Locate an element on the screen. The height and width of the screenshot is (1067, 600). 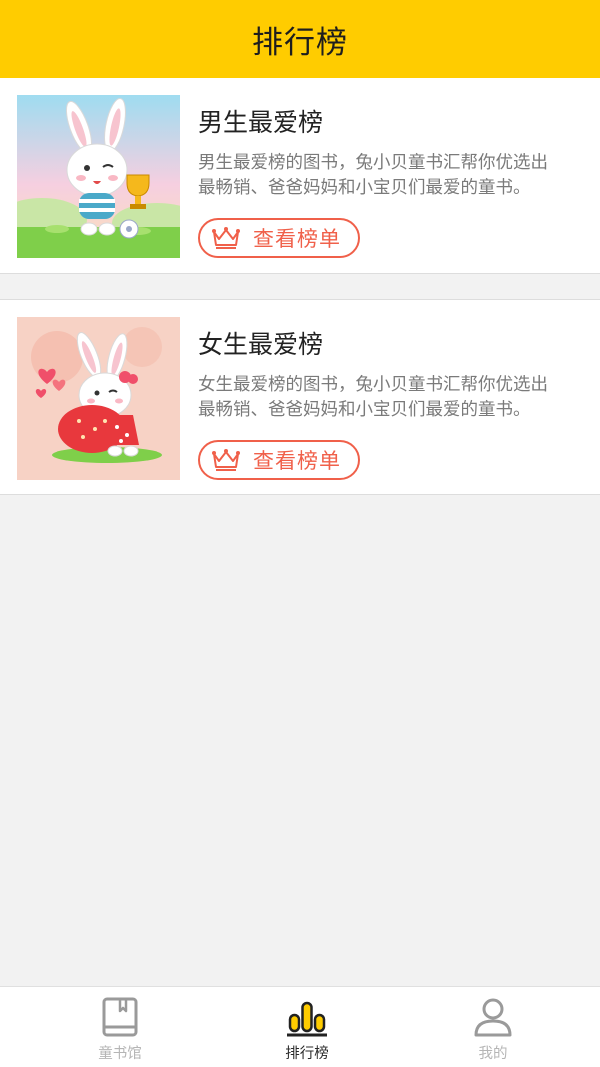
rabbit-trophy-icon is located at coordinates (98, 176).